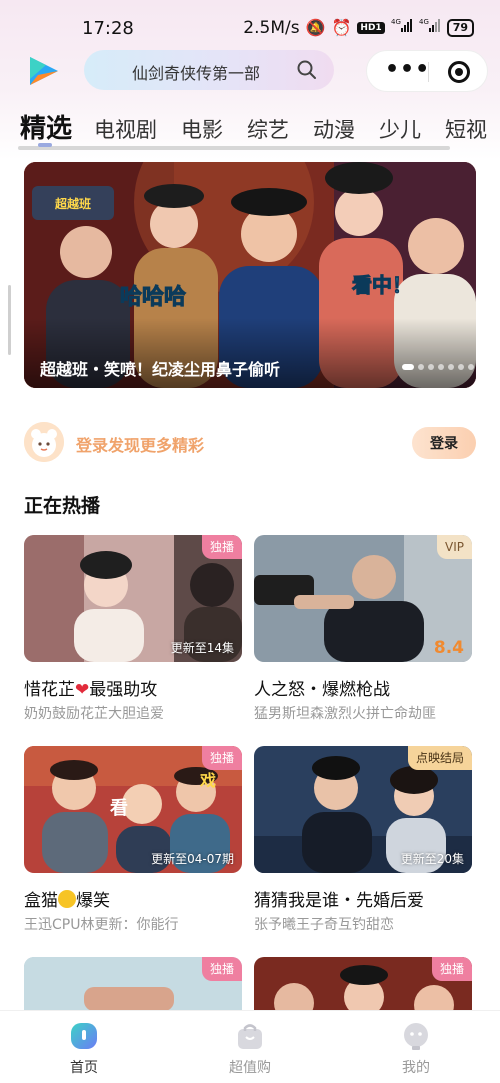  I want to click on card-title: 惜花芷❤最强助攻, so click(90, 687).